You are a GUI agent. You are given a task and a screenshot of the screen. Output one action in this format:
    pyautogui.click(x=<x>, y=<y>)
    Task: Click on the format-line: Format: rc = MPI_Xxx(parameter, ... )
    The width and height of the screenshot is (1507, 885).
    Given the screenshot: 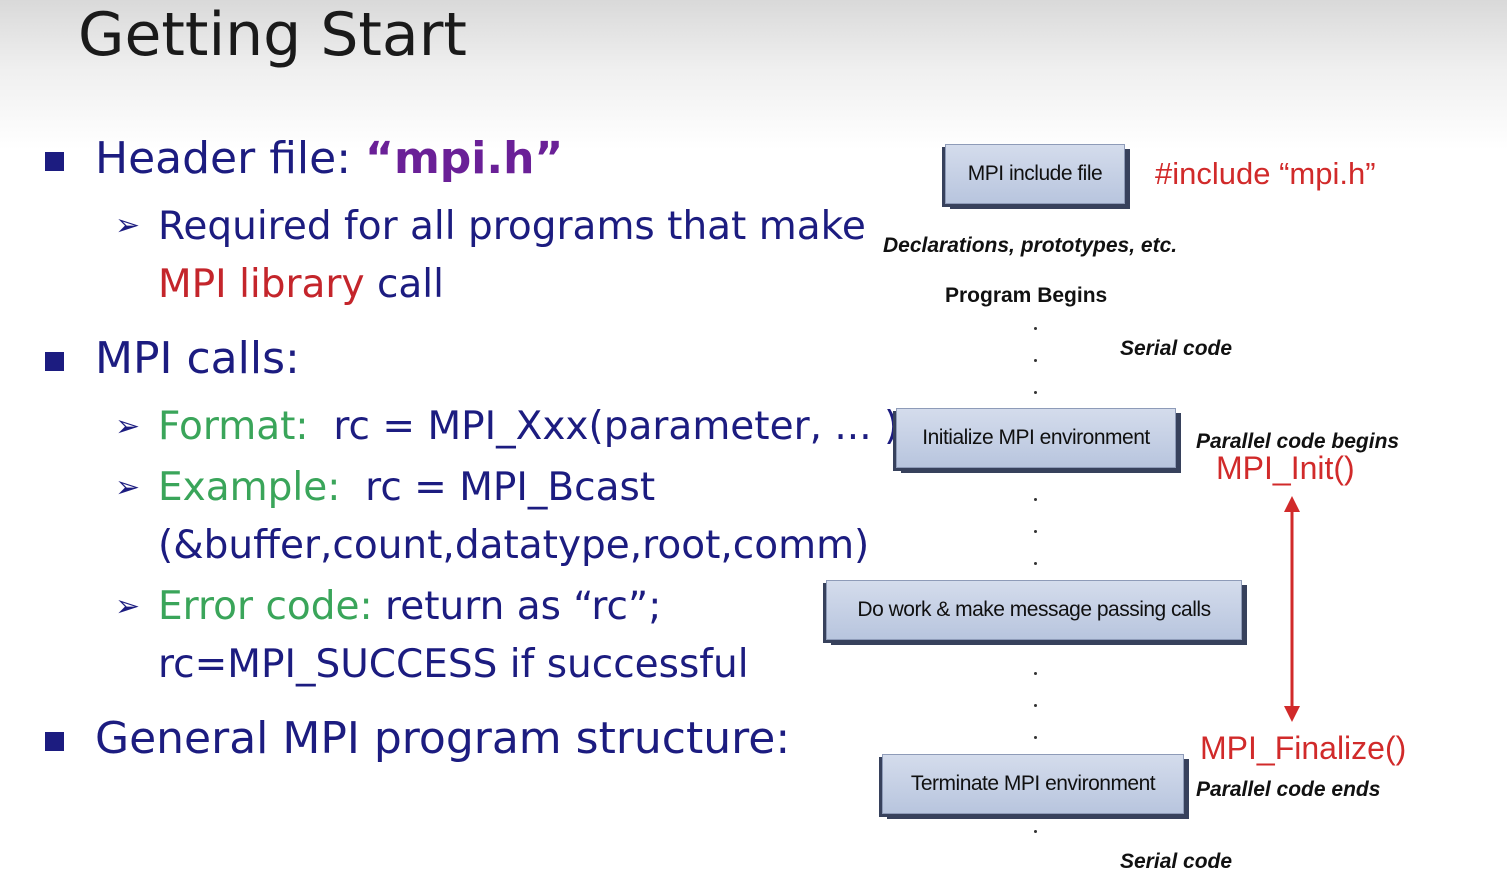 What is the action you would take?
    pyautogui.click(x=528, y=426)
    